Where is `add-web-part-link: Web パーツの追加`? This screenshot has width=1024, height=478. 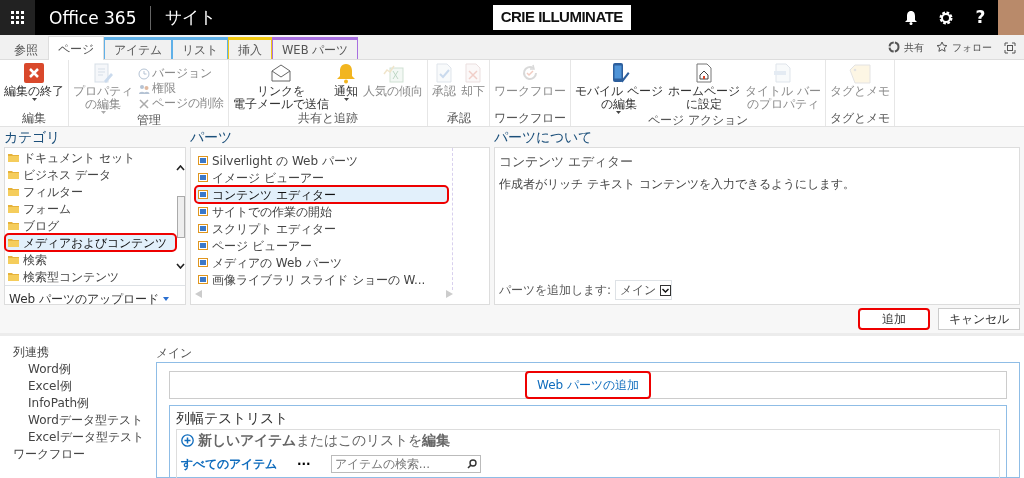 add-web-part-link: Web パーツの追加 is located at coordinates (588, 385).